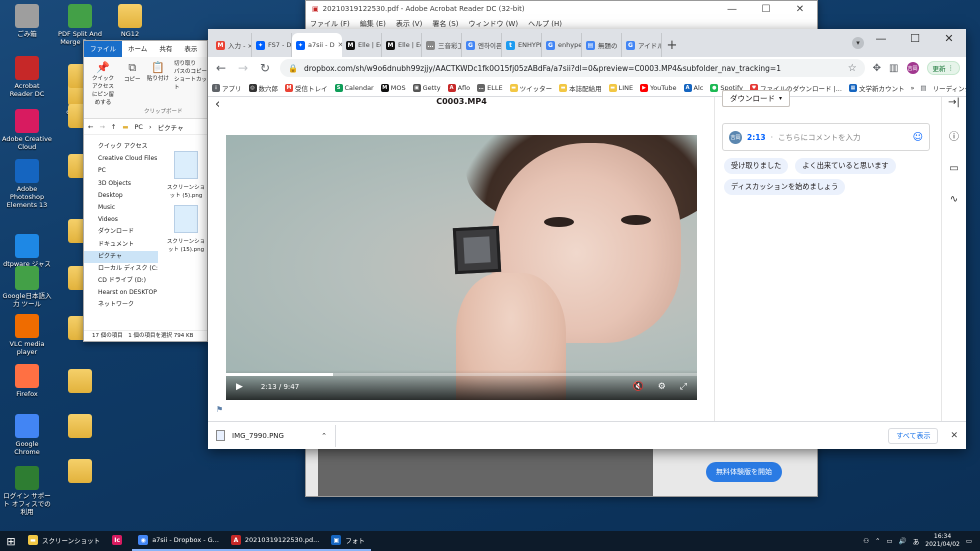 This screenshot has height=551, width=980. I want to click on breadcrumb-pictures: ピクチャ, so click(171, 127).